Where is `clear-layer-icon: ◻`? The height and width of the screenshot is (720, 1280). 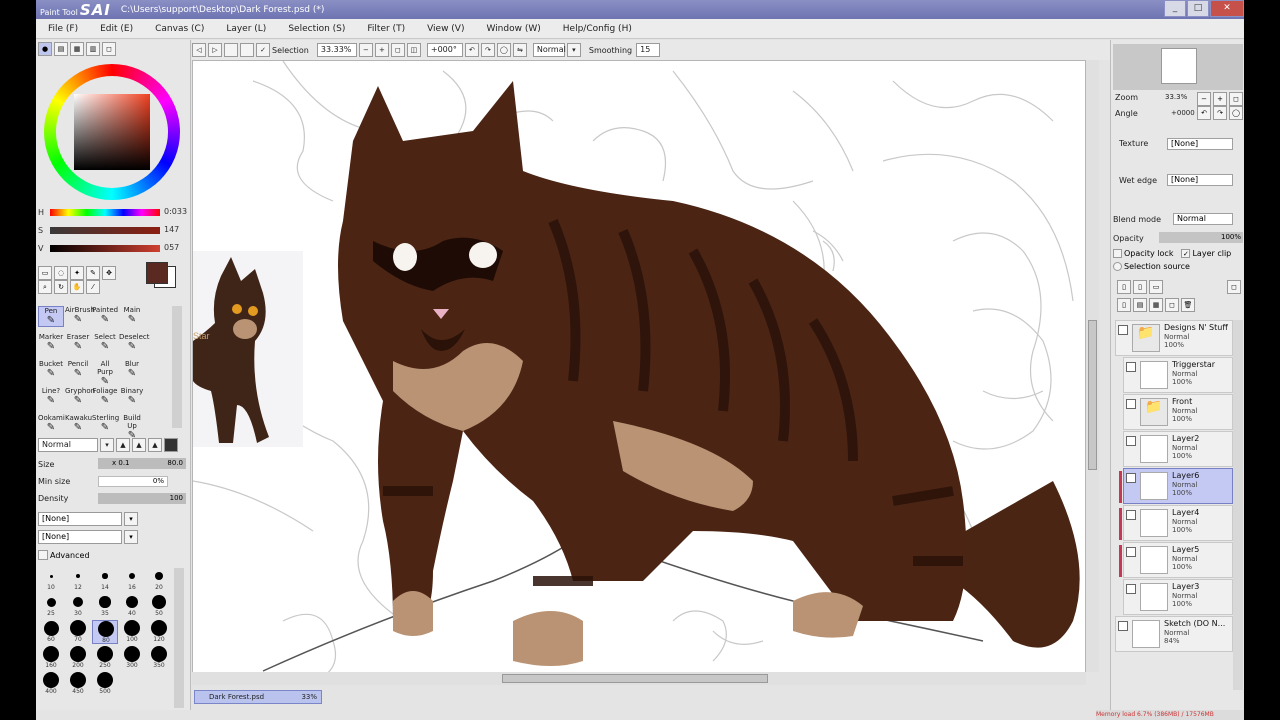 clear-layer-icon: ◻ is located at coordinates (1172, 305).